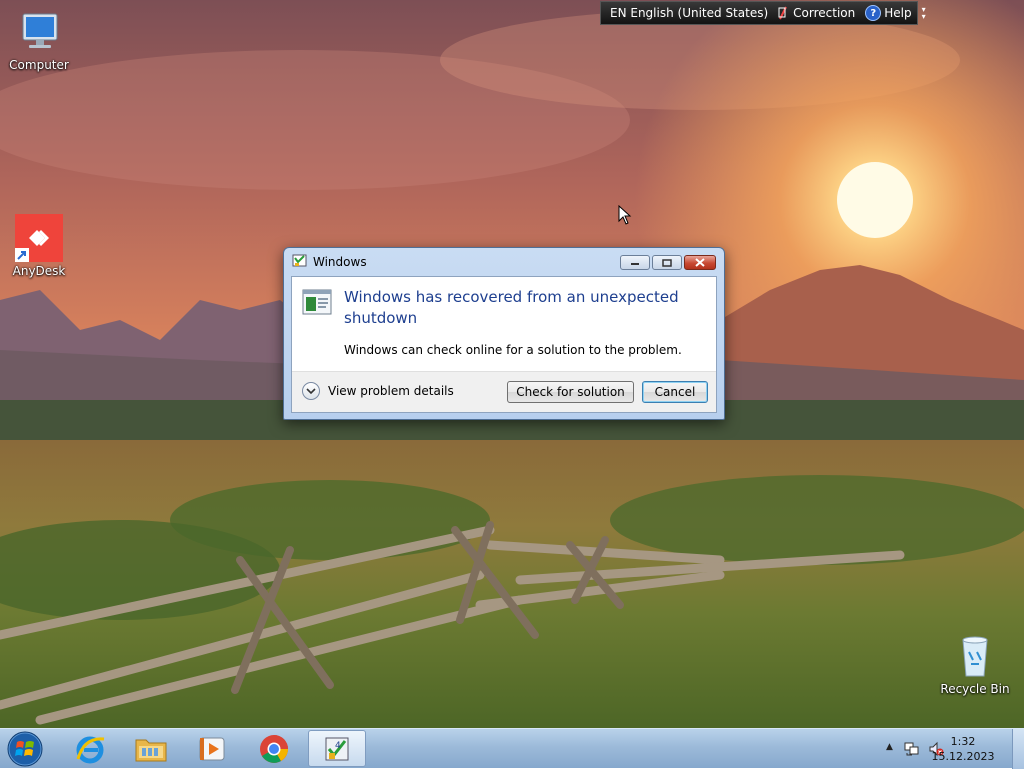  I want to click on desktop-icon-label: Recycle Bin, so click(975, 689).